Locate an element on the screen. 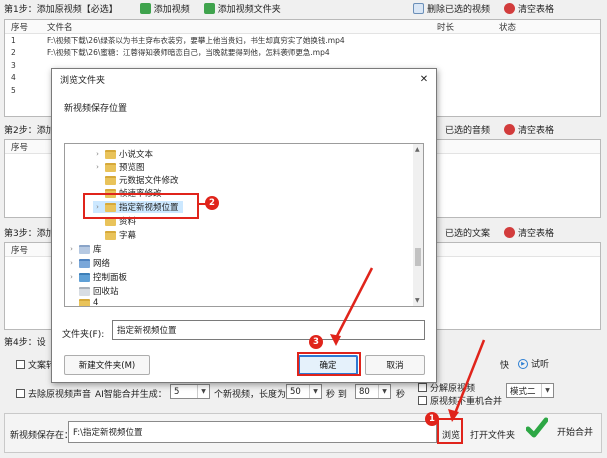 Image resolution: width=607 pixels, height=458 pixels. arrow-head-browse is located at coordinates (453, 415).